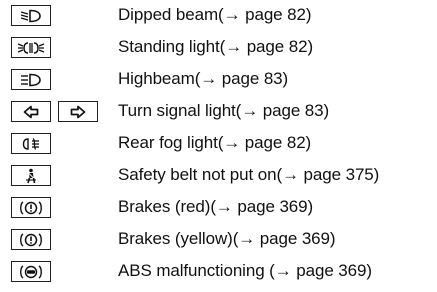 The height and width of the screenshot is (292, 437). I want to click on abs-icon, so click(31, 271).